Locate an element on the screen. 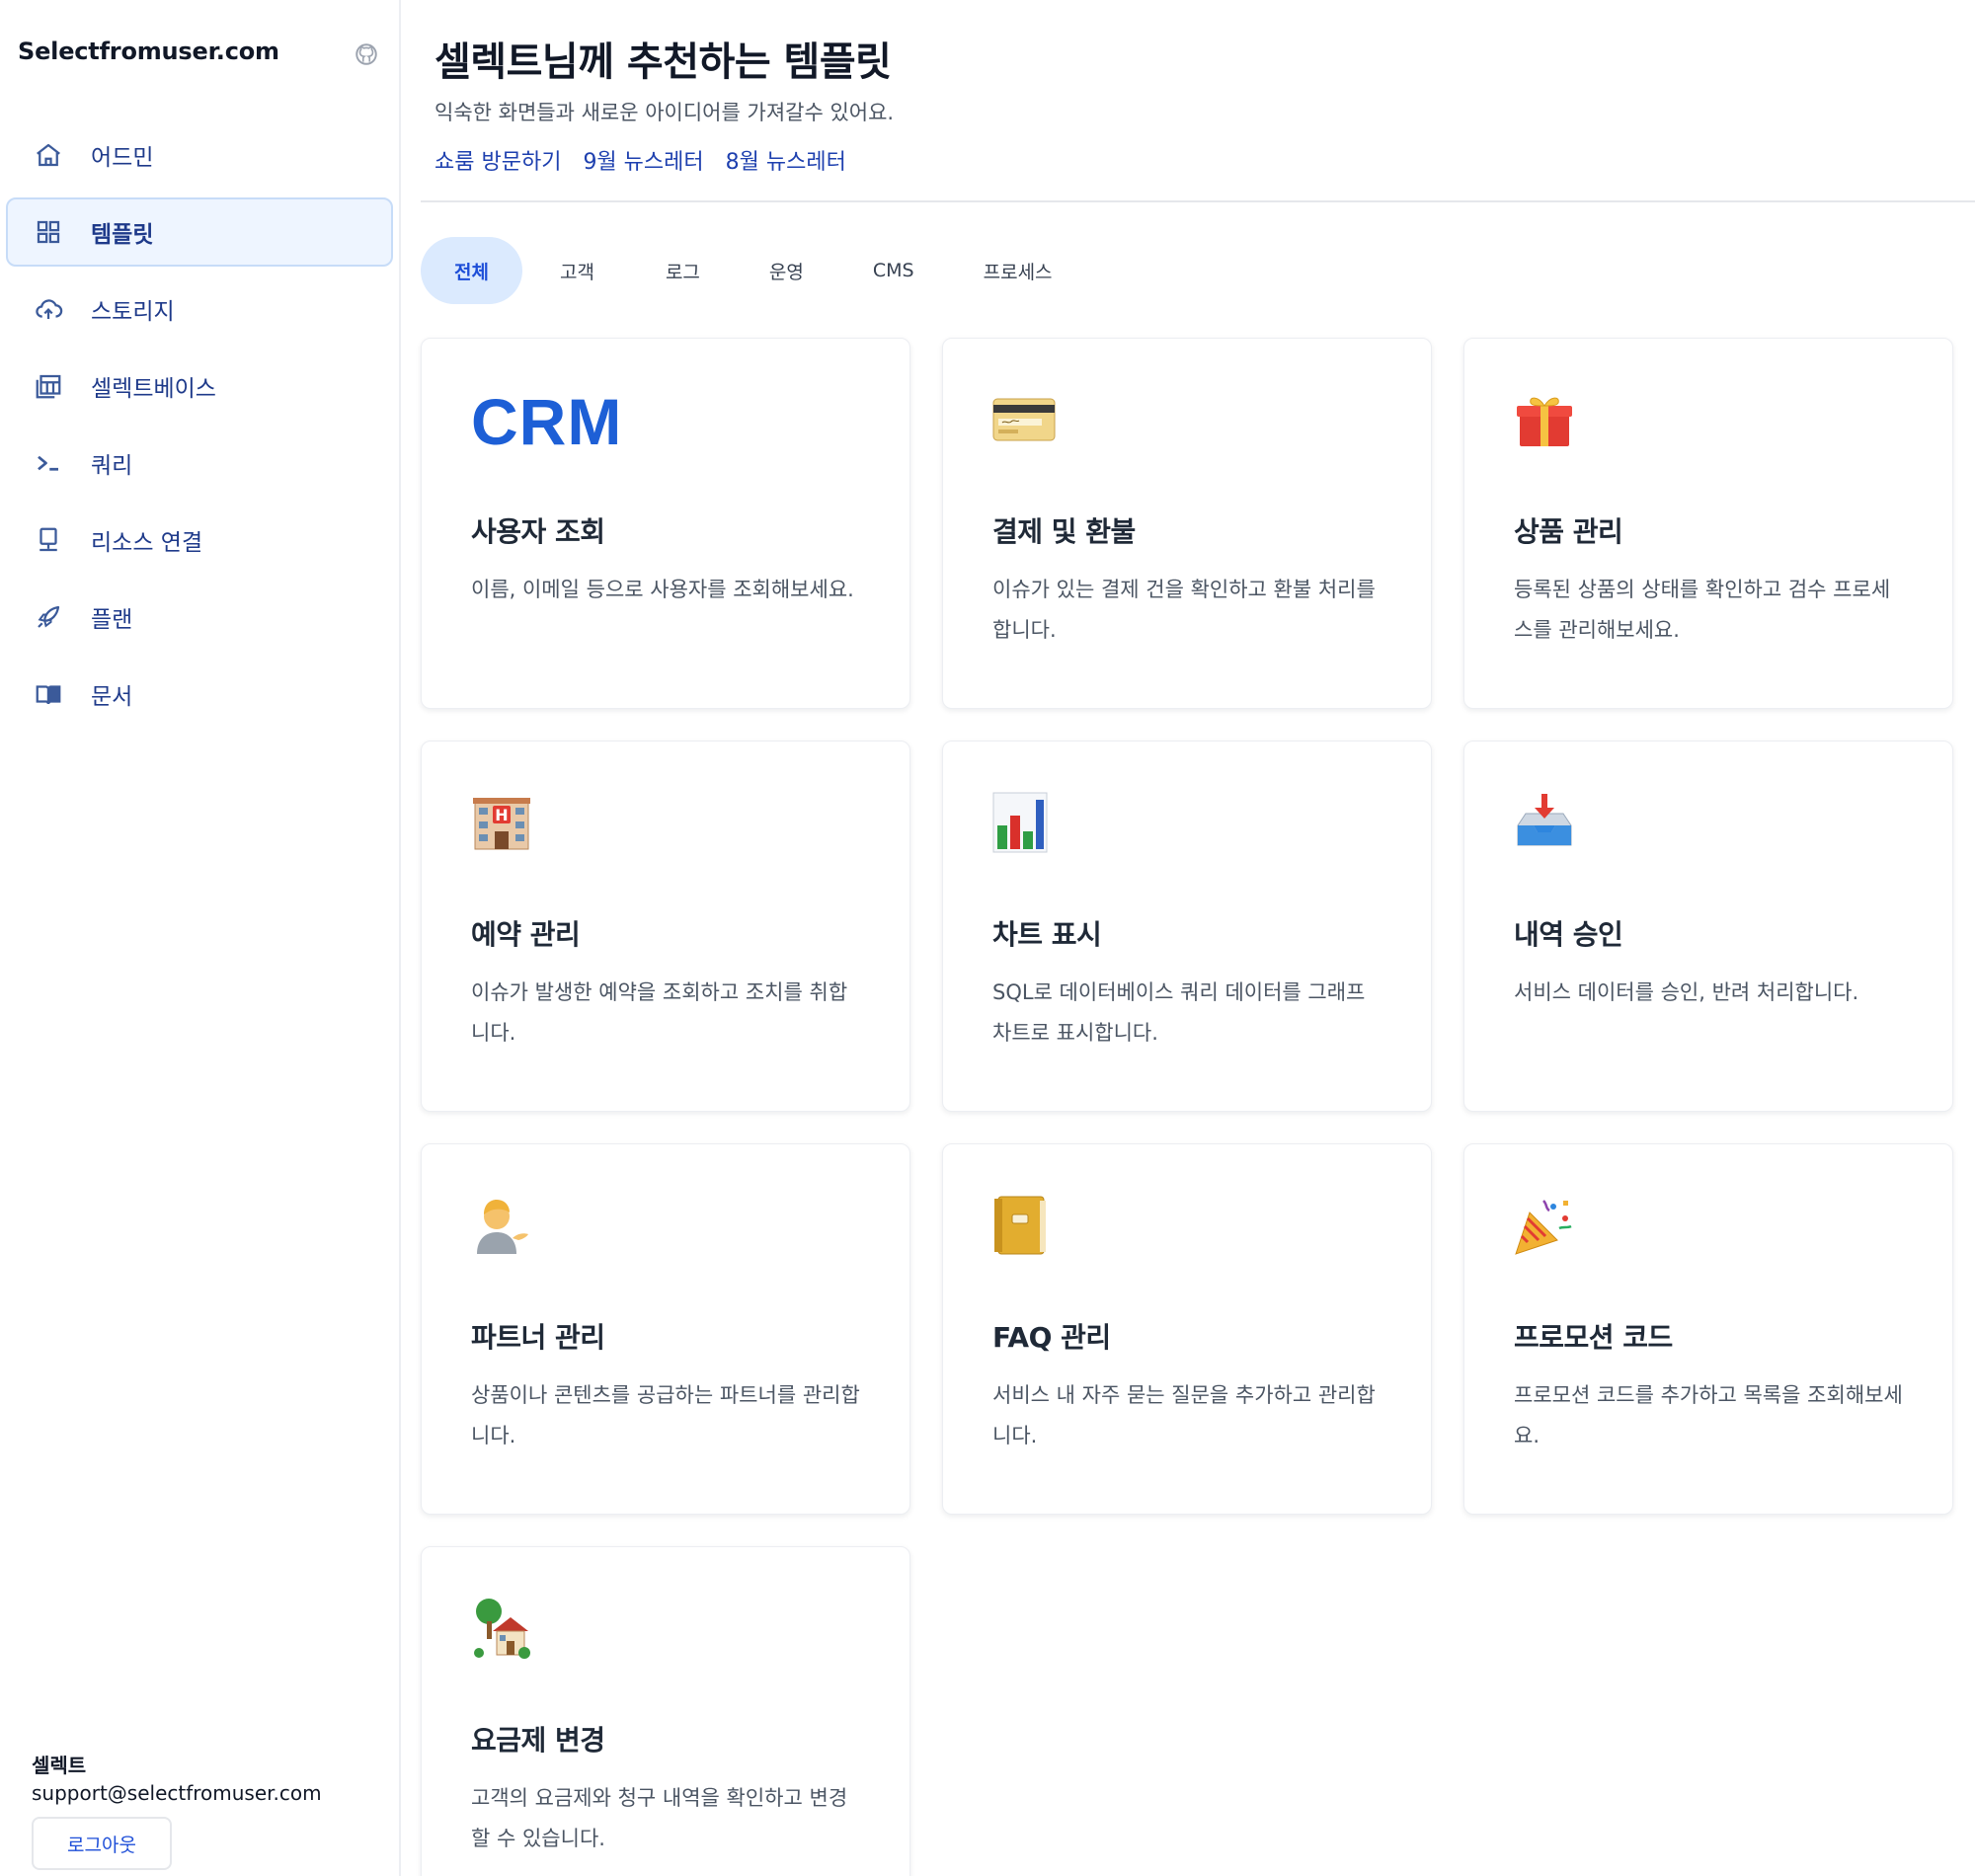  quick-links: 쇼룸 방문하기 9월 뉴스레터 8월 뉴스레터 is located at coordinates (640, 160).